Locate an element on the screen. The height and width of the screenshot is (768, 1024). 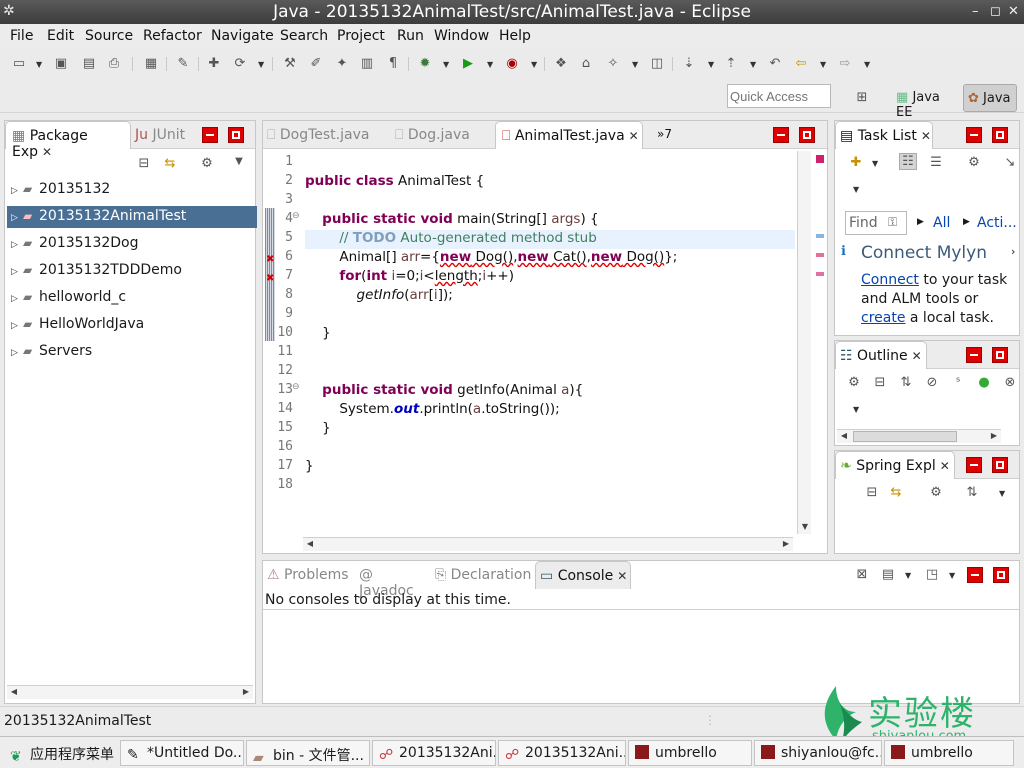
scroll-right-icon: ▶ is located at coordinates (246, 691).